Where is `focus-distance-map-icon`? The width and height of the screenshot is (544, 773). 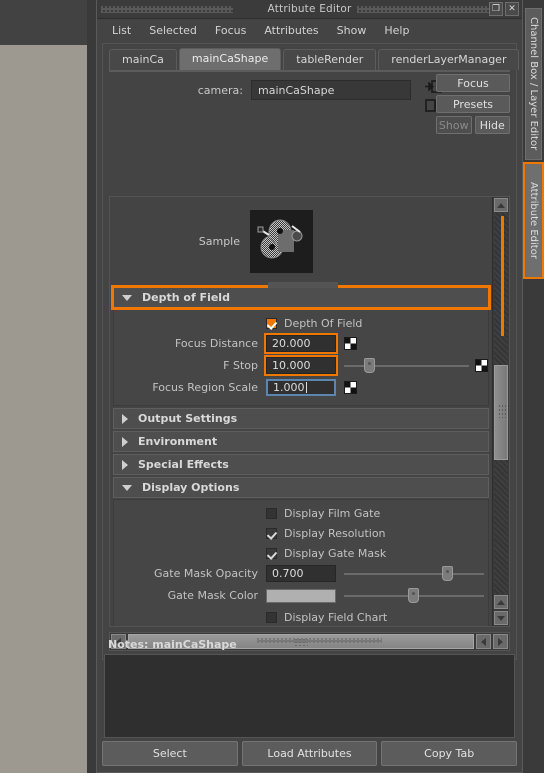 focus-distance-map-icon is located at coordinates (350, 343).